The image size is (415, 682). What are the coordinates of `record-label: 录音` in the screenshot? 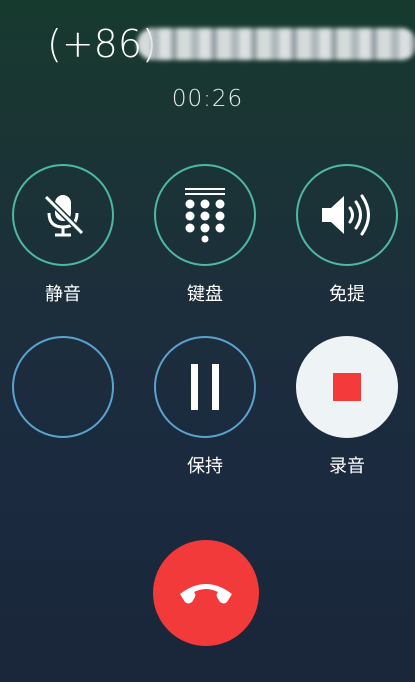 It's located at (347, 466).